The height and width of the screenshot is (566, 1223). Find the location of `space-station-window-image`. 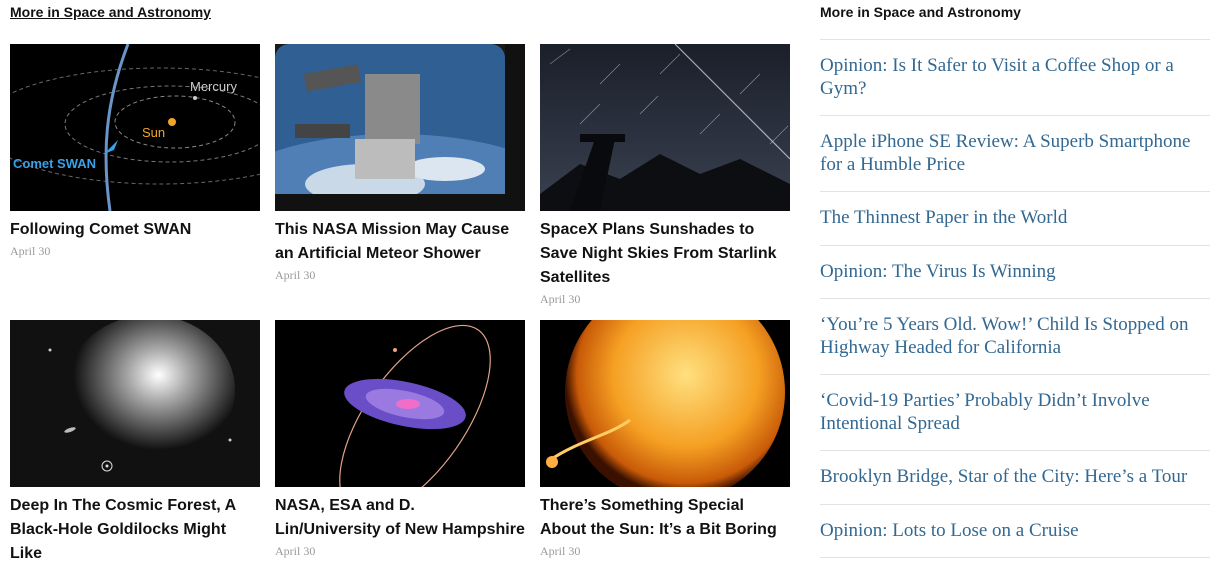

space-station-window-image is located at coordinates (400, 127).